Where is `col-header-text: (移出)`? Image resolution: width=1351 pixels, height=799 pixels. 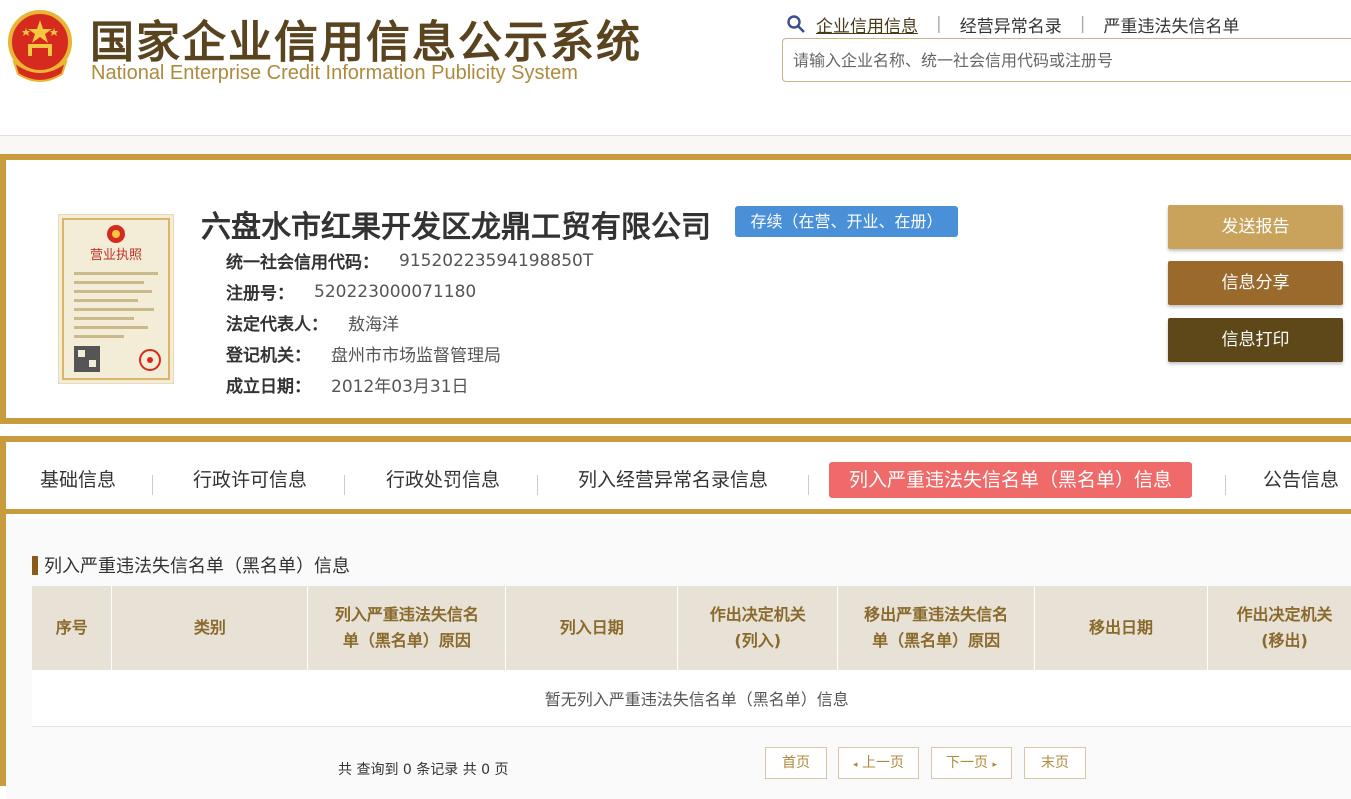 col-header-text: (移出) is located at coordinates (1284, 640).